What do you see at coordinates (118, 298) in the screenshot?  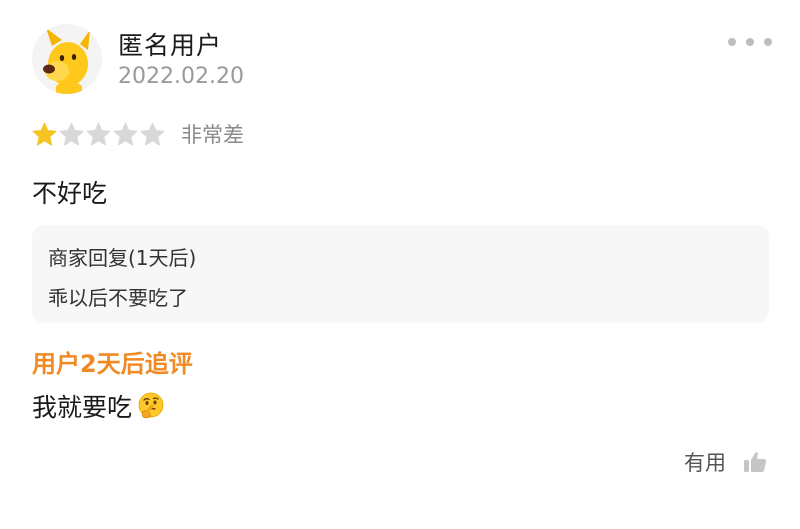 I see `merchant-reply-text: 乖以后不要吃了` at bounding box center [118, 298].